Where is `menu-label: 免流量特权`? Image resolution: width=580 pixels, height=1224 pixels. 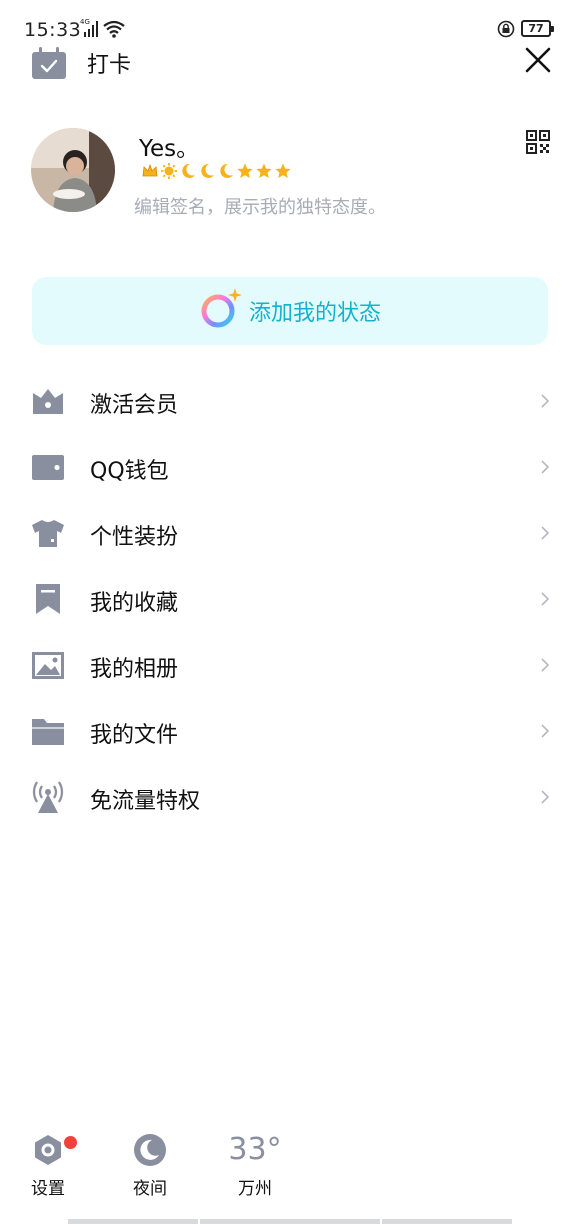
menu-label: 免流量特权 is located at coordinates (145, 801).